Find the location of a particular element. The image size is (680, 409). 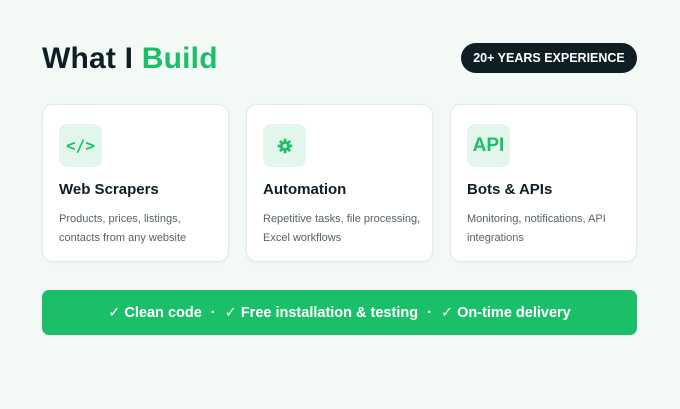

feature-free-installation: ✓ Free installation & testing is located at coordinates (321, 312).